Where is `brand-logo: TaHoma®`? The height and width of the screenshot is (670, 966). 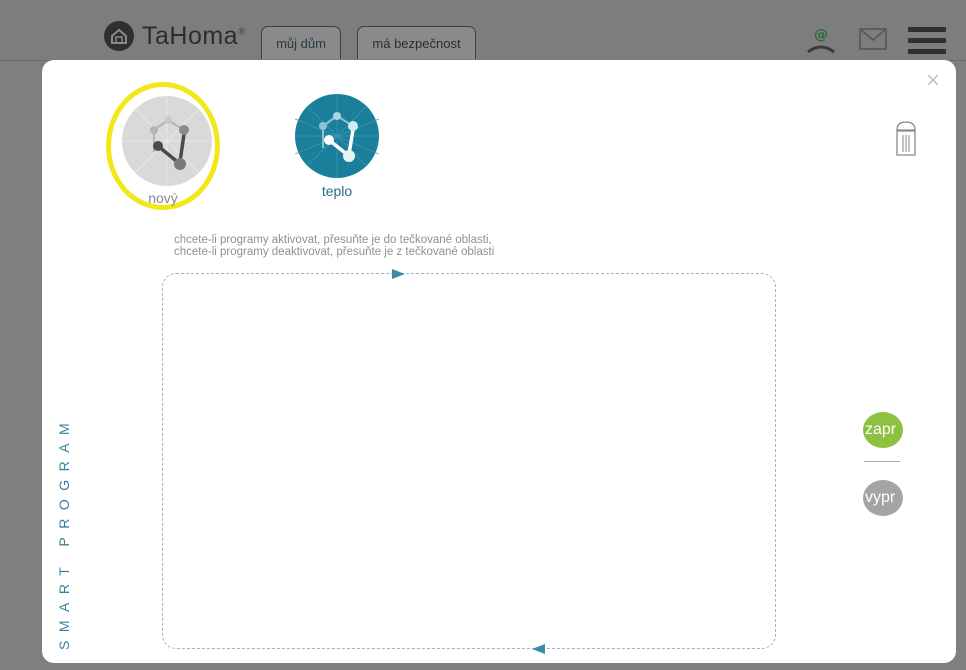 brand-logo: TaHoma® is located at coordinates (175, 36).